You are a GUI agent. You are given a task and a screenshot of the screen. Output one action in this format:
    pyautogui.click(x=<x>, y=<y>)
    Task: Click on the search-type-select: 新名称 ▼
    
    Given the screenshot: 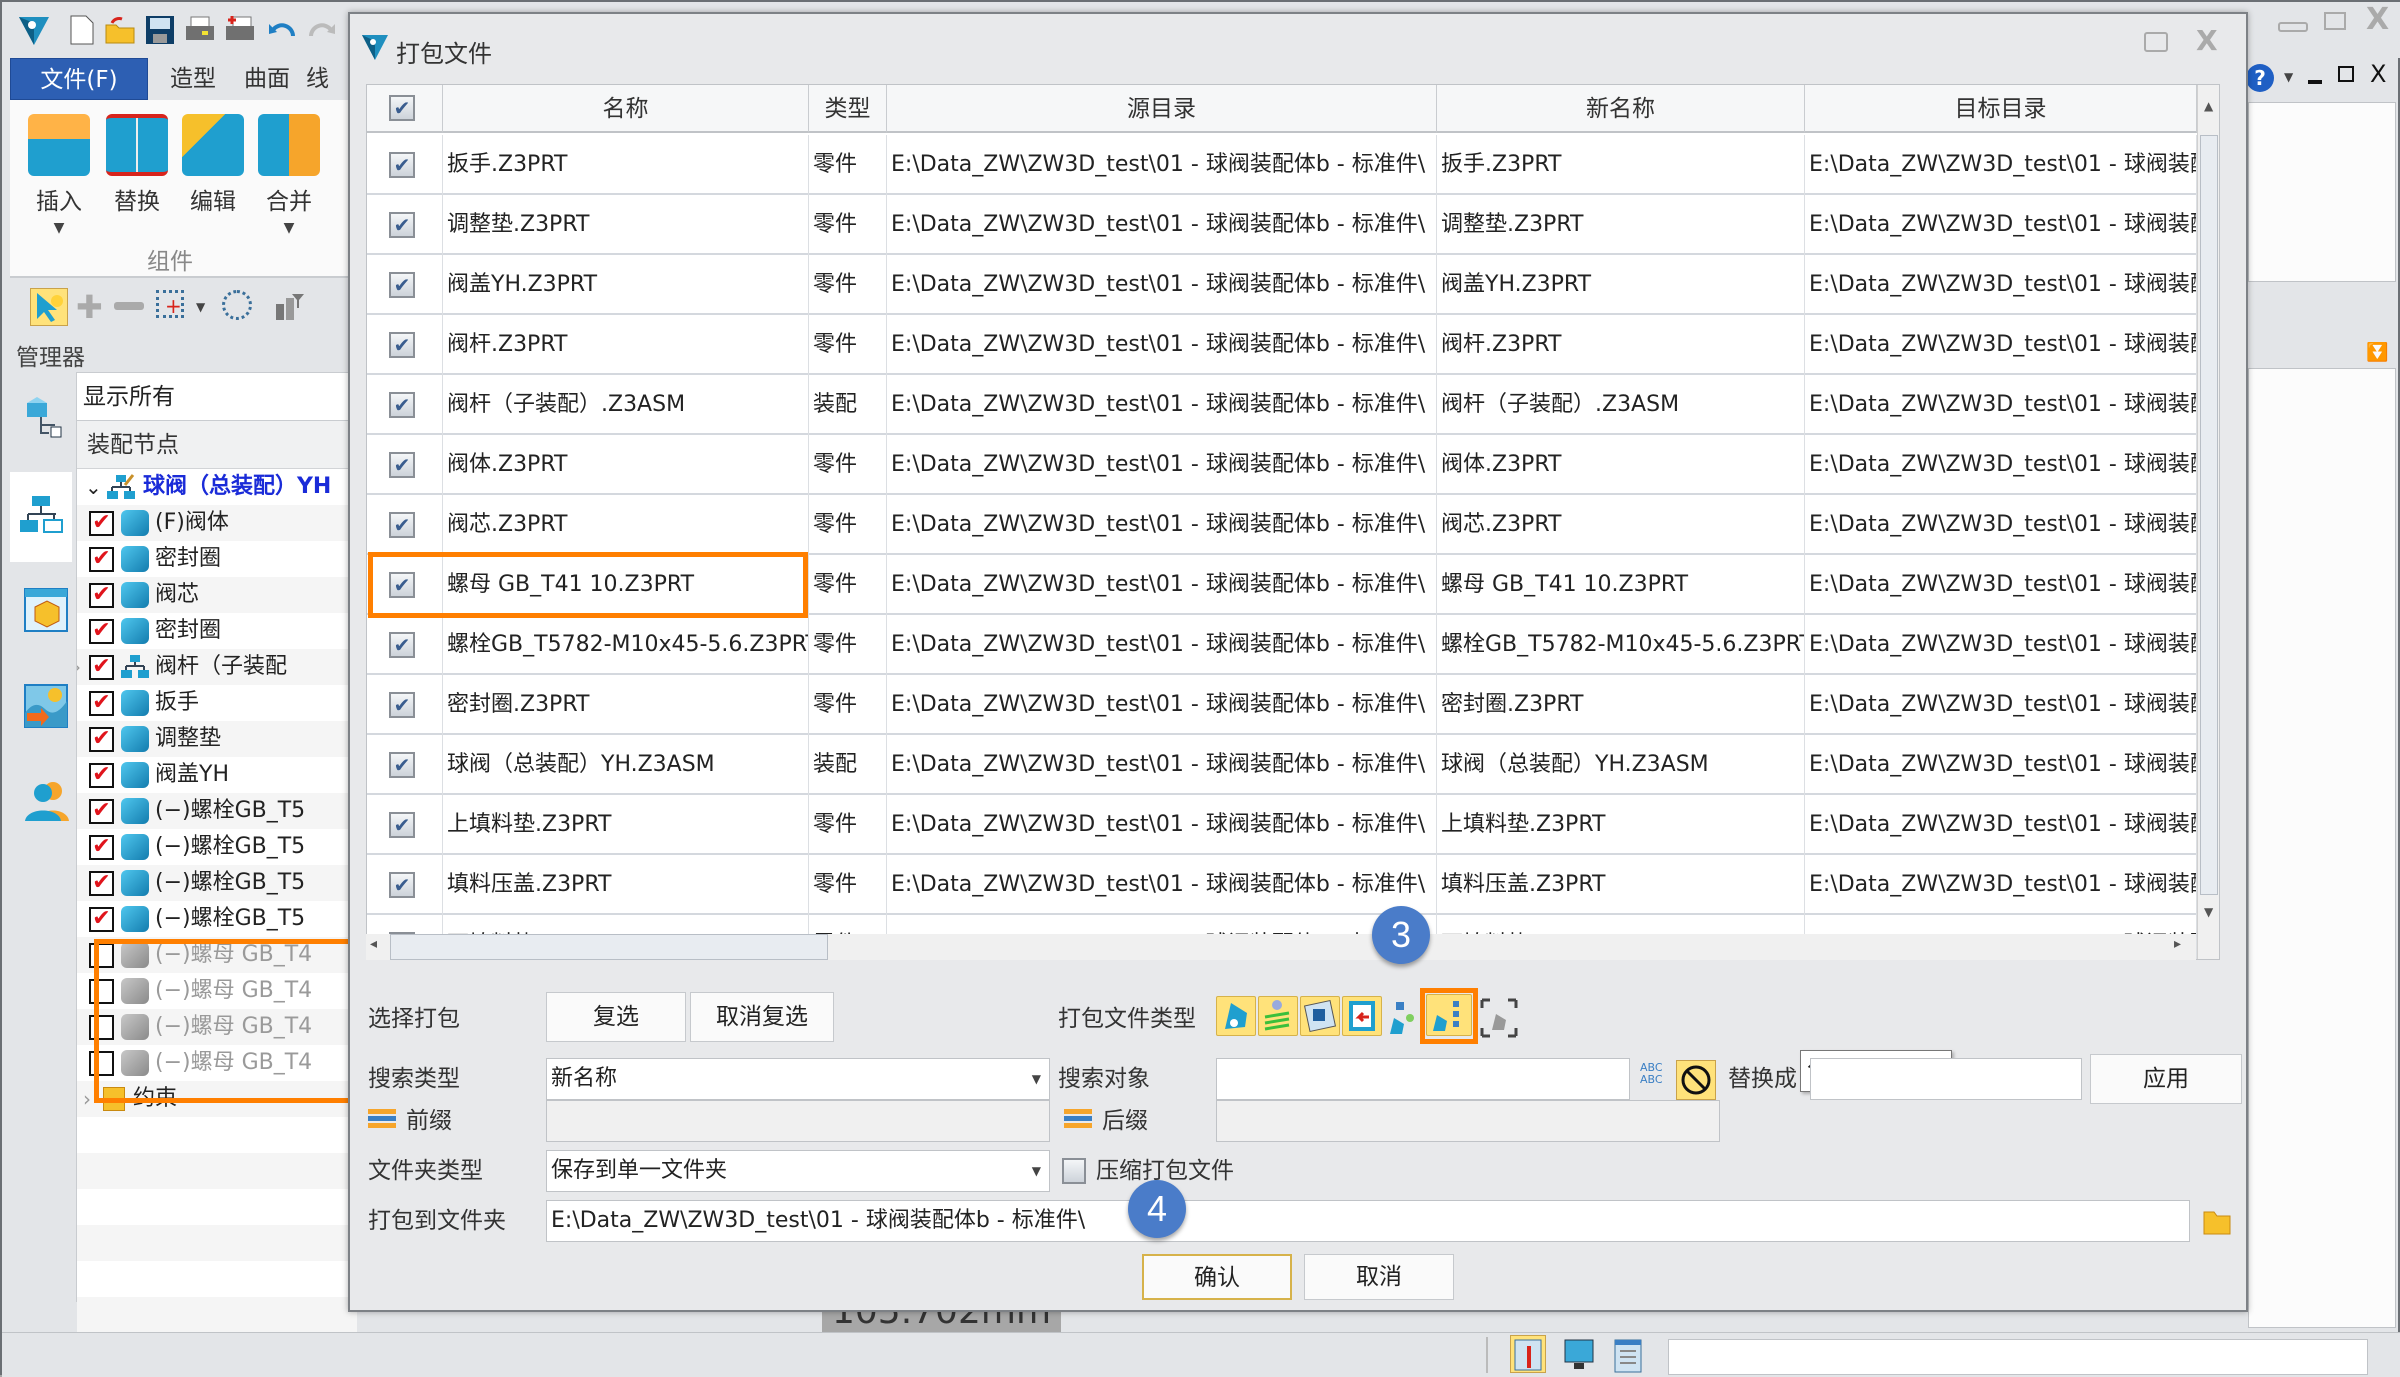 What is the action you would take?
    pyautogui.click(x=798, y=1079)
    